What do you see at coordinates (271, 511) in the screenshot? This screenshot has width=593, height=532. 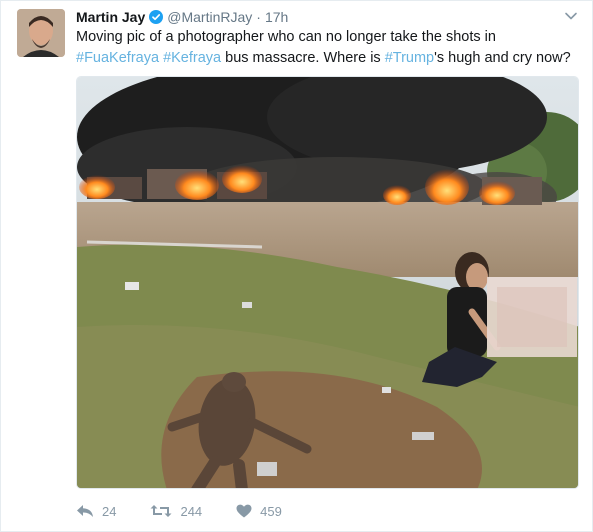 I see `like-count: 459` at bounding box center [271, 511].